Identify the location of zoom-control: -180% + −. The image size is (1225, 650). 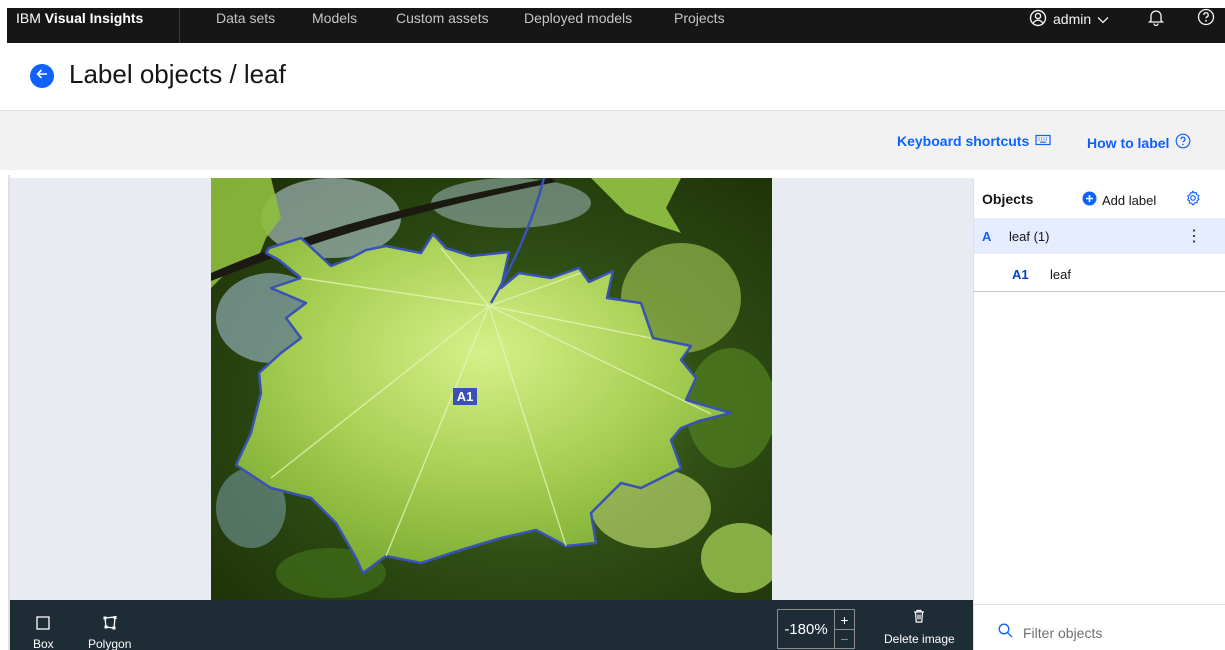
(816, 629).